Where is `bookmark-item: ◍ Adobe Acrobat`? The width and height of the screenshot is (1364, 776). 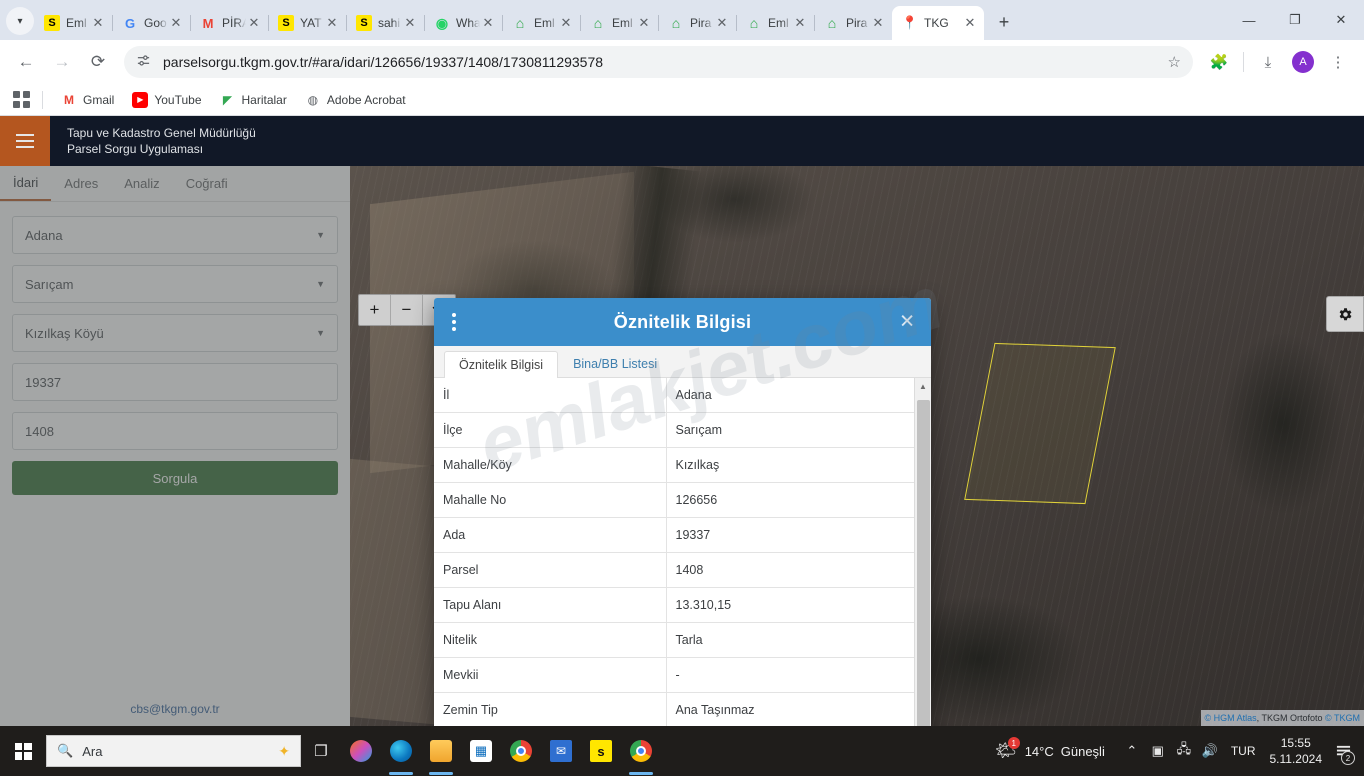 bookmark-item: ◍ Adobe Acrobat is located at coordinates (355, 100).